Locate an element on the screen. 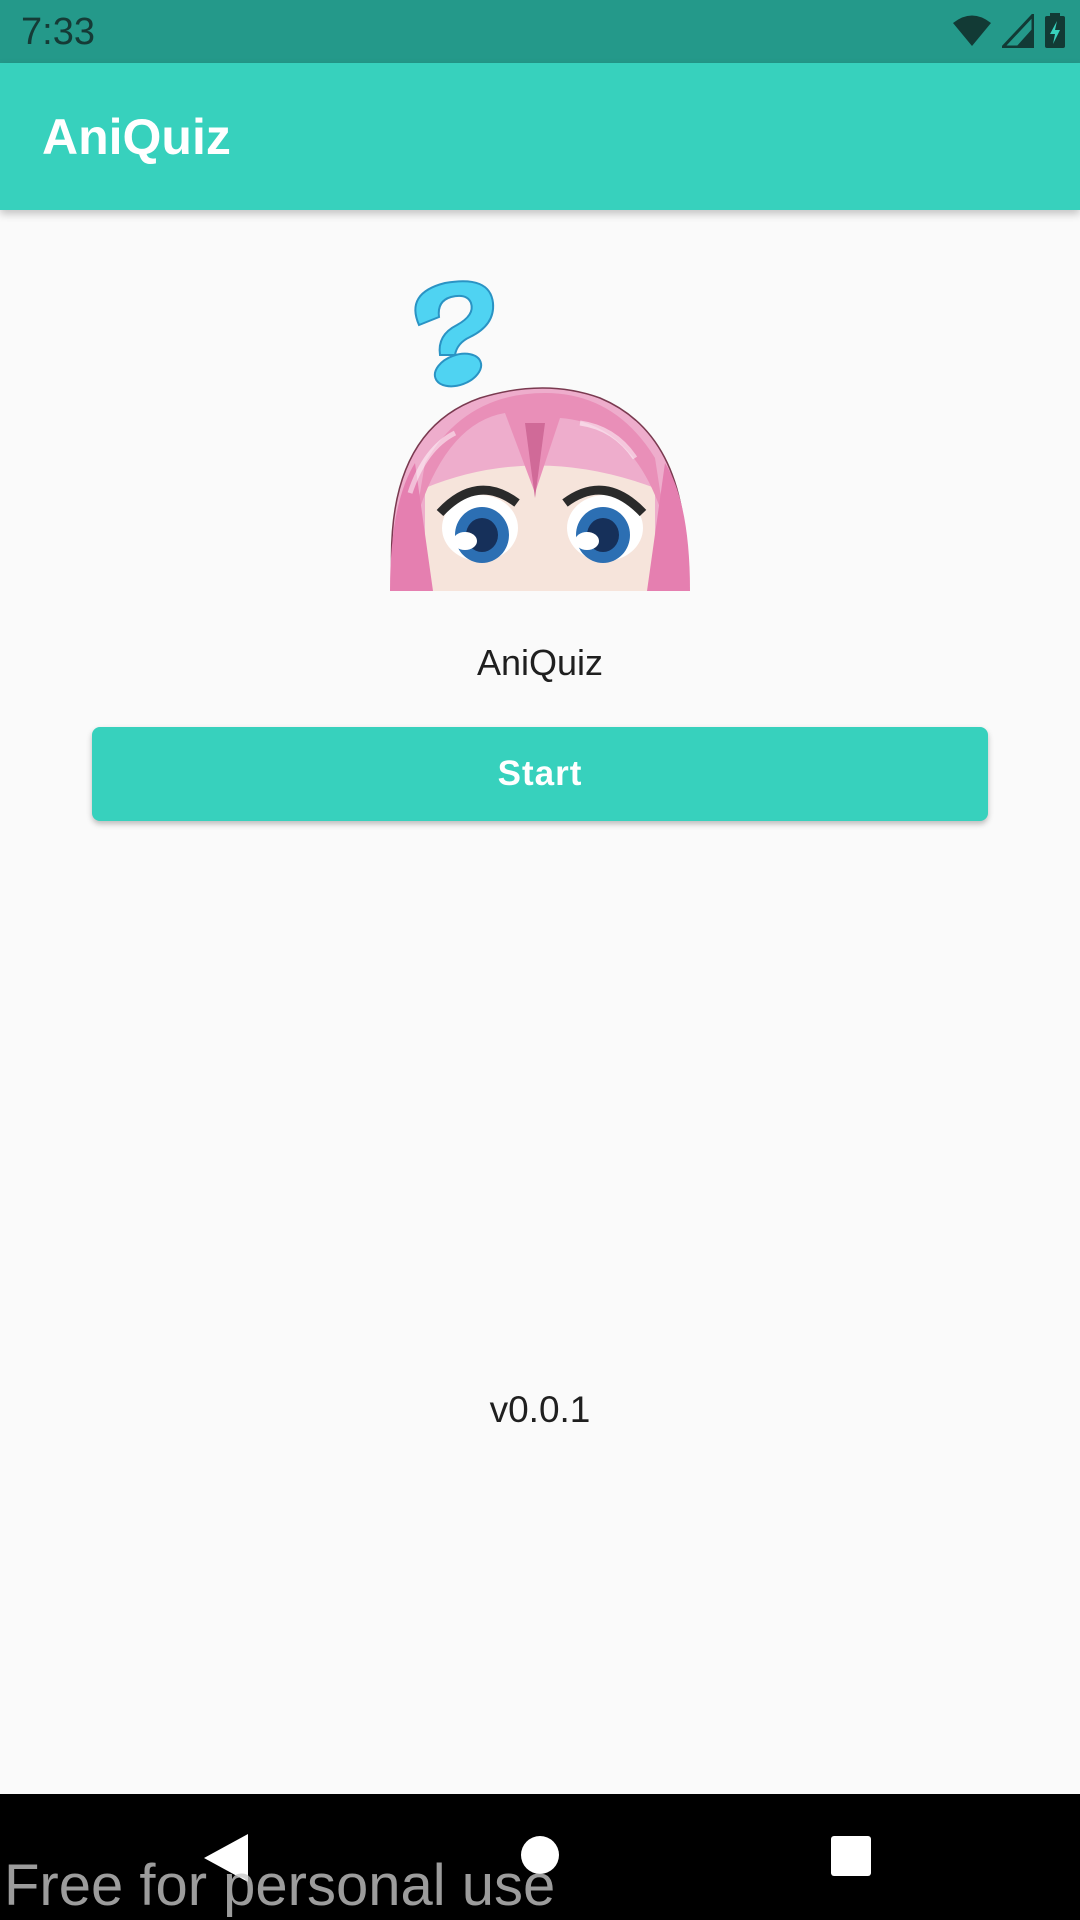 This screenshot has width=1080, height=1920. watermark: Free for personal use is located at coordinates (280, 1885).